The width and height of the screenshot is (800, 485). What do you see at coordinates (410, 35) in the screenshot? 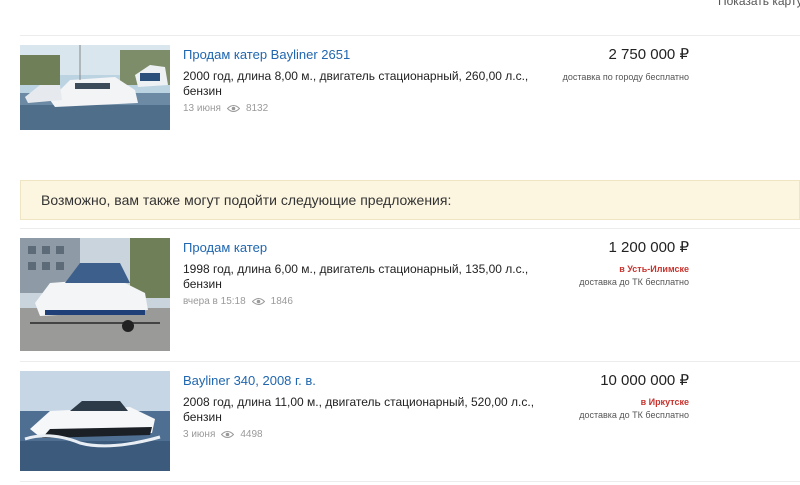
I see `top-divider` at bounding box center [410, 35].